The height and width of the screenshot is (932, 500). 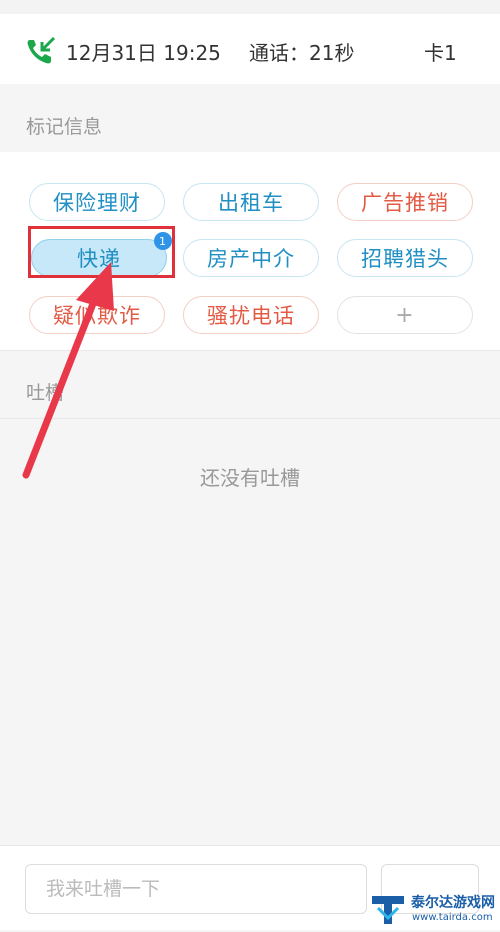 I want to click on status-strip, so click(x=250, y=7).